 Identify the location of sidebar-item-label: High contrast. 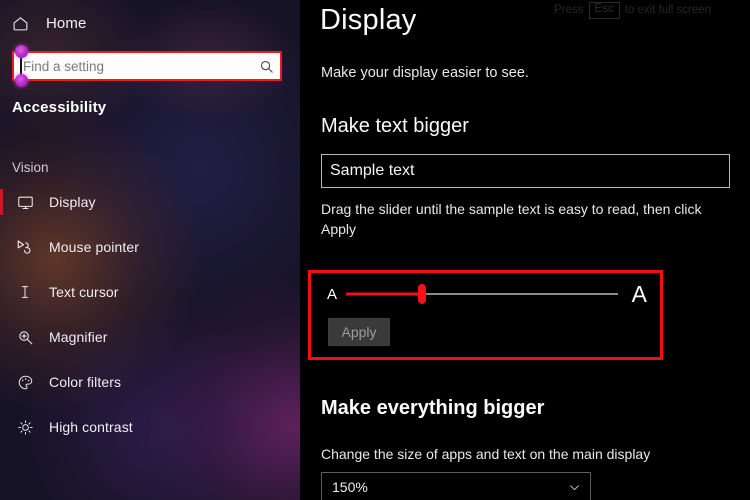
(91, 427).